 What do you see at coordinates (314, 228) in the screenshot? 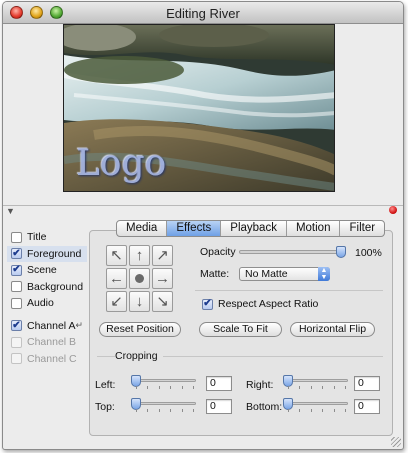
I see `tab-motion: Motion` at bounding box center [314, 228].